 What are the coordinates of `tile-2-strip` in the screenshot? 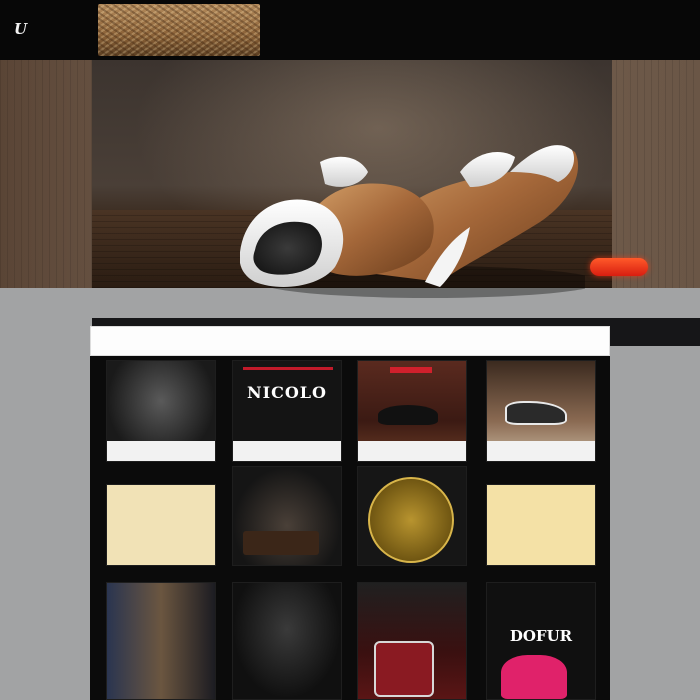 It's located at (287, 451).